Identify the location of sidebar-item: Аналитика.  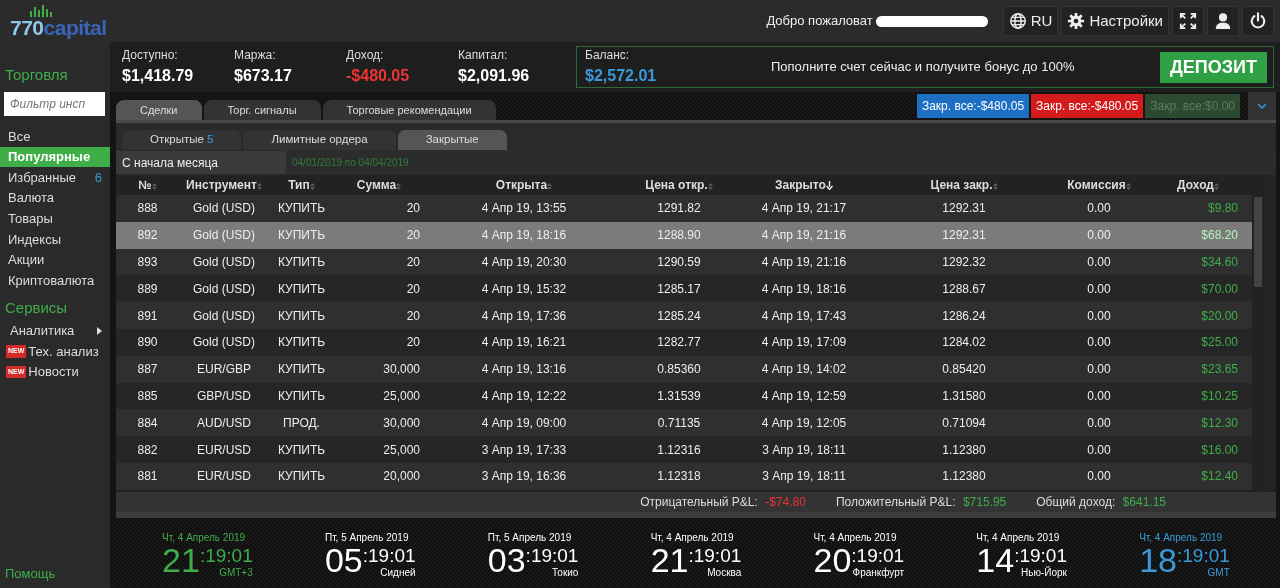
(55, 331).